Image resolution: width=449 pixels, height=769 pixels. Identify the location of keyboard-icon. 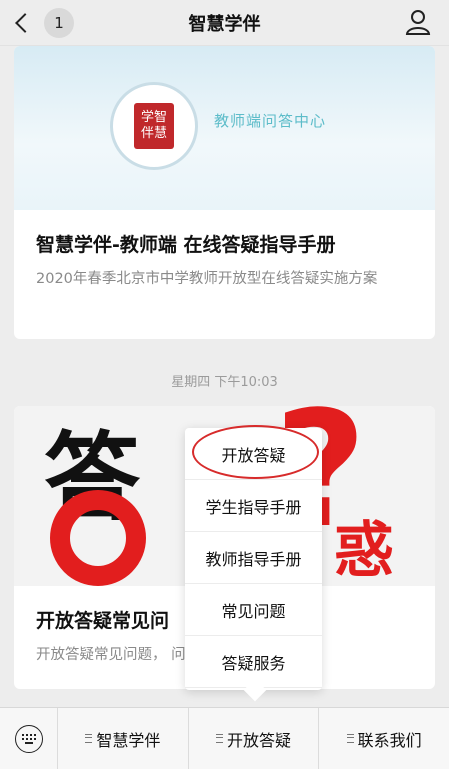
(28, 739).